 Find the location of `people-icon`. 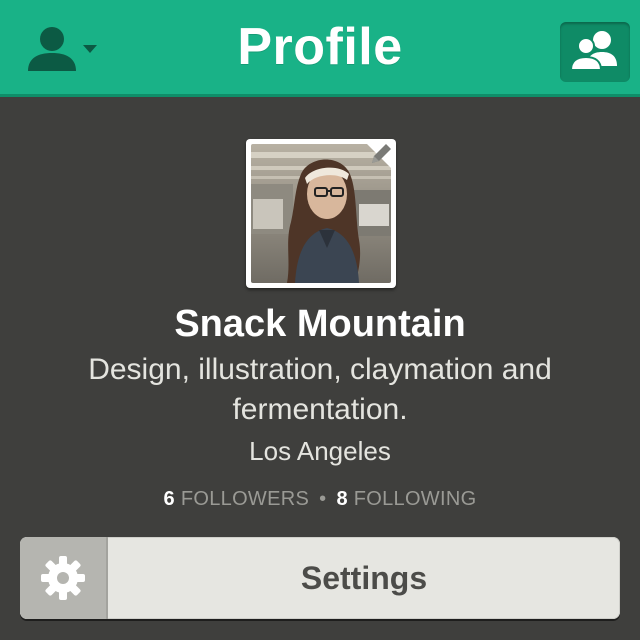

people-icon is located at coordinates (593, 51).